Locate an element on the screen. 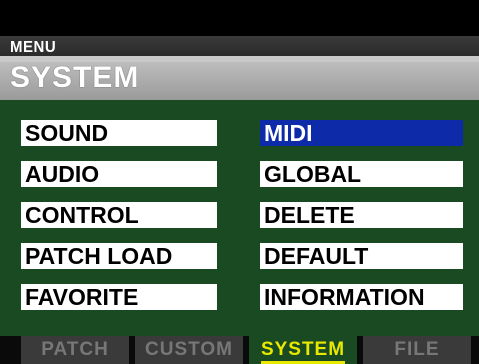  tab-system-label: SYSTEM is located at coordinates (303, 351).